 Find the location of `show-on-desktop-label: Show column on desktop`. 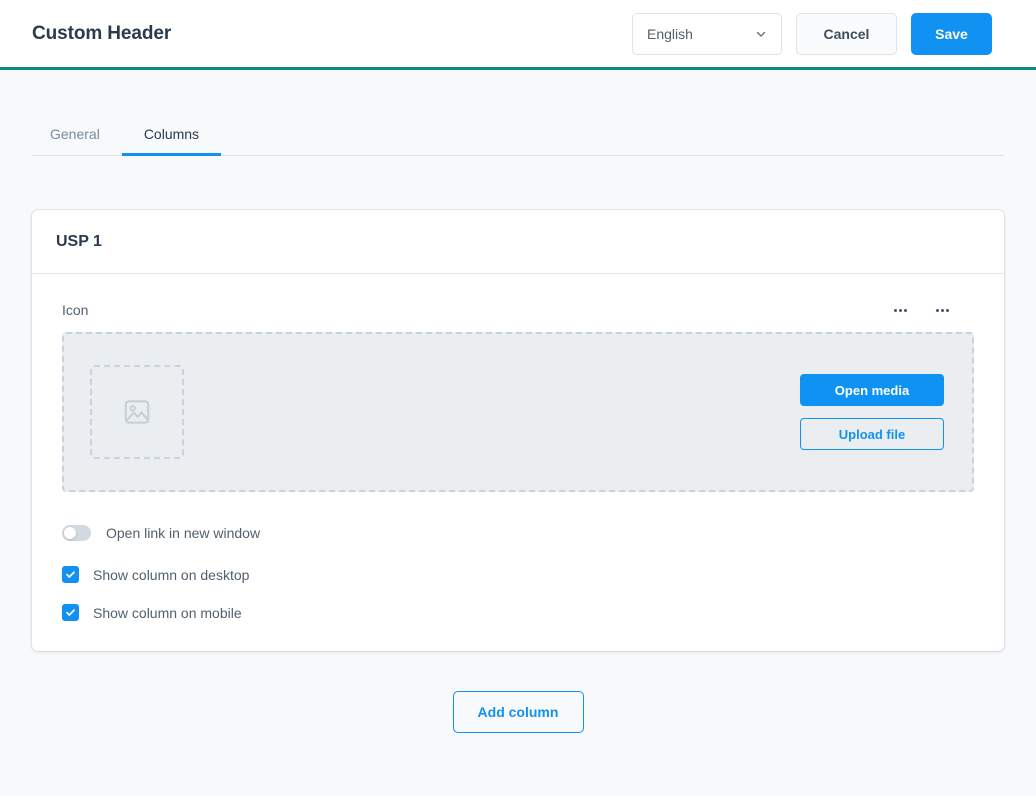

show-on-desktop-label: Show column on desktop is located at coordinates (171, 574).